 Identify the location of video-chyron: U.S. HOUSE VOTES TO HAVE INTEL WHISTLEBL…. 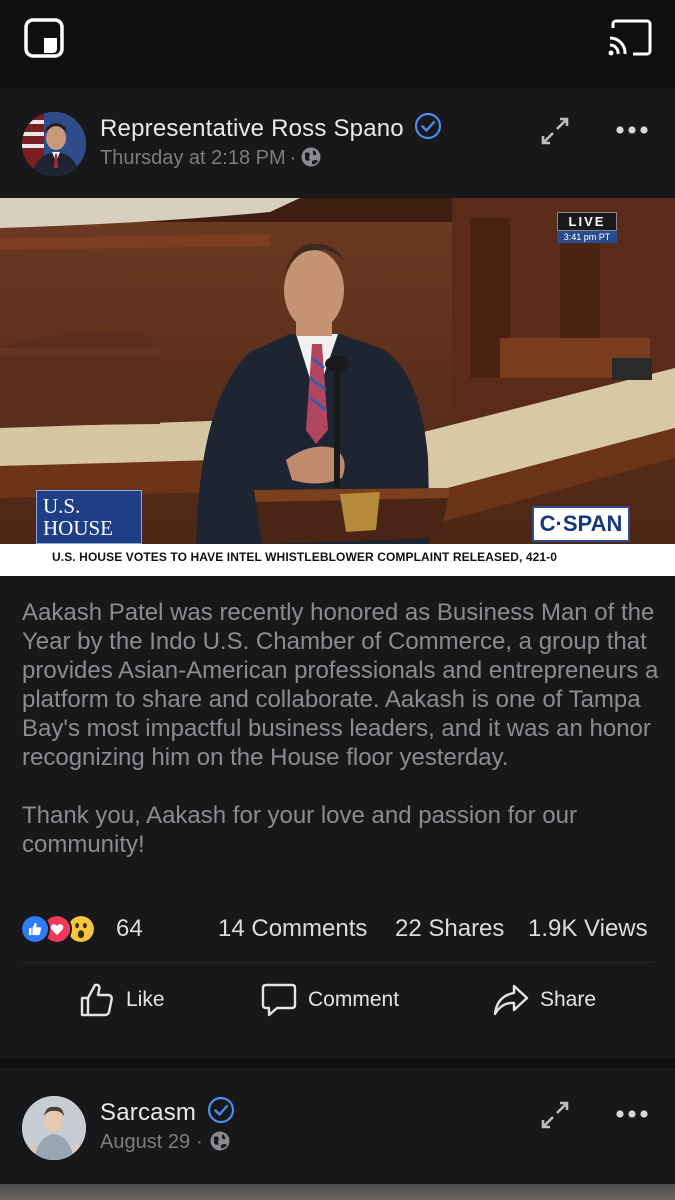
(337, 560).